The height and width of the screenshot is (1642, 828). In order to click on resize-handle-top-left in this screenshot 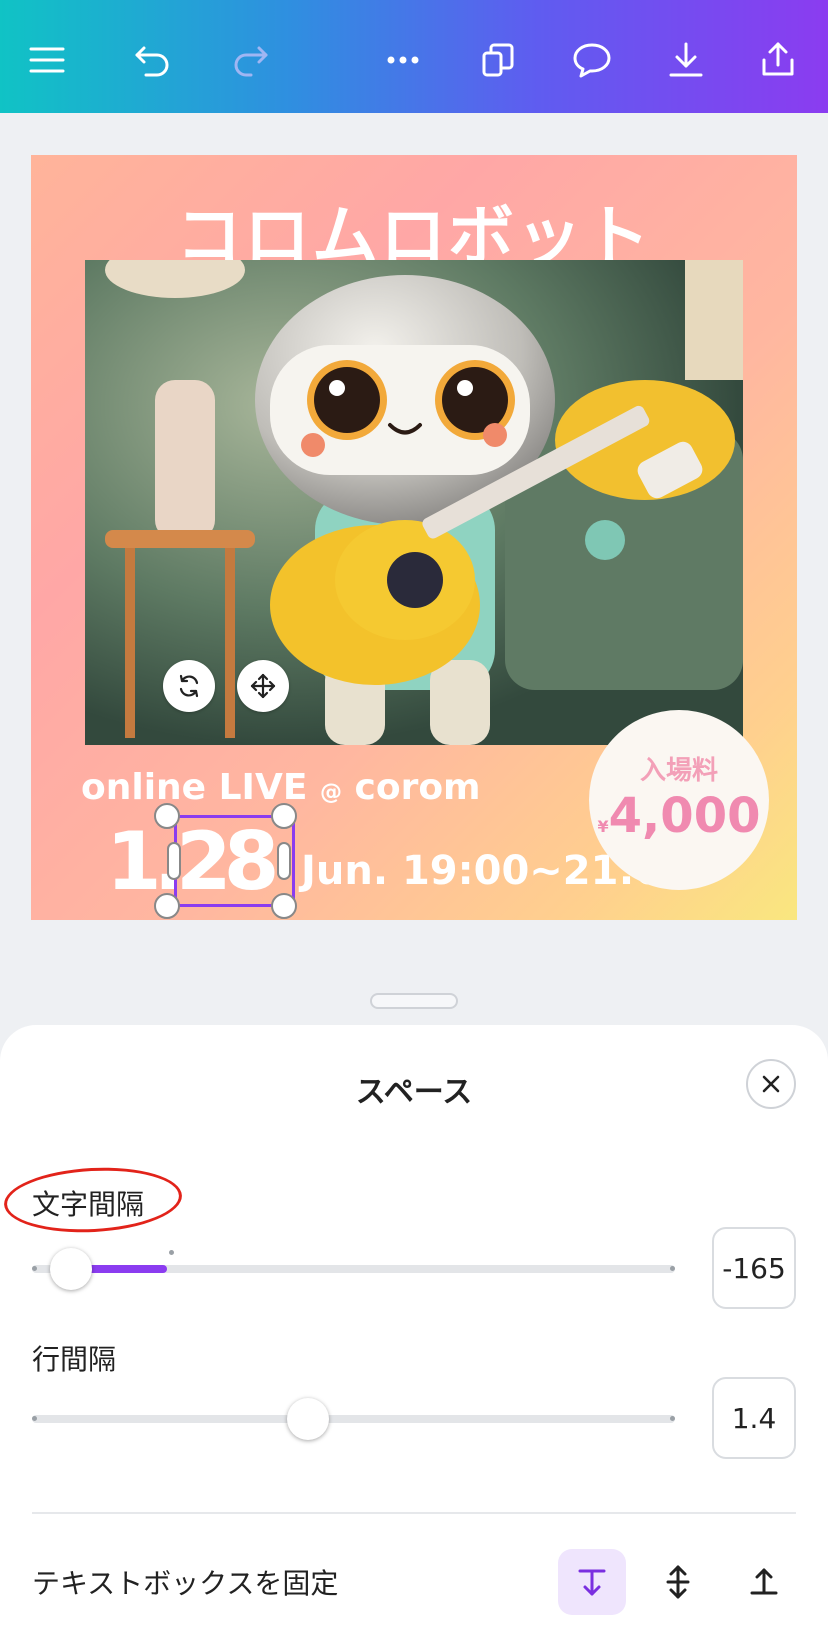, I will do `click(167, 816)`.